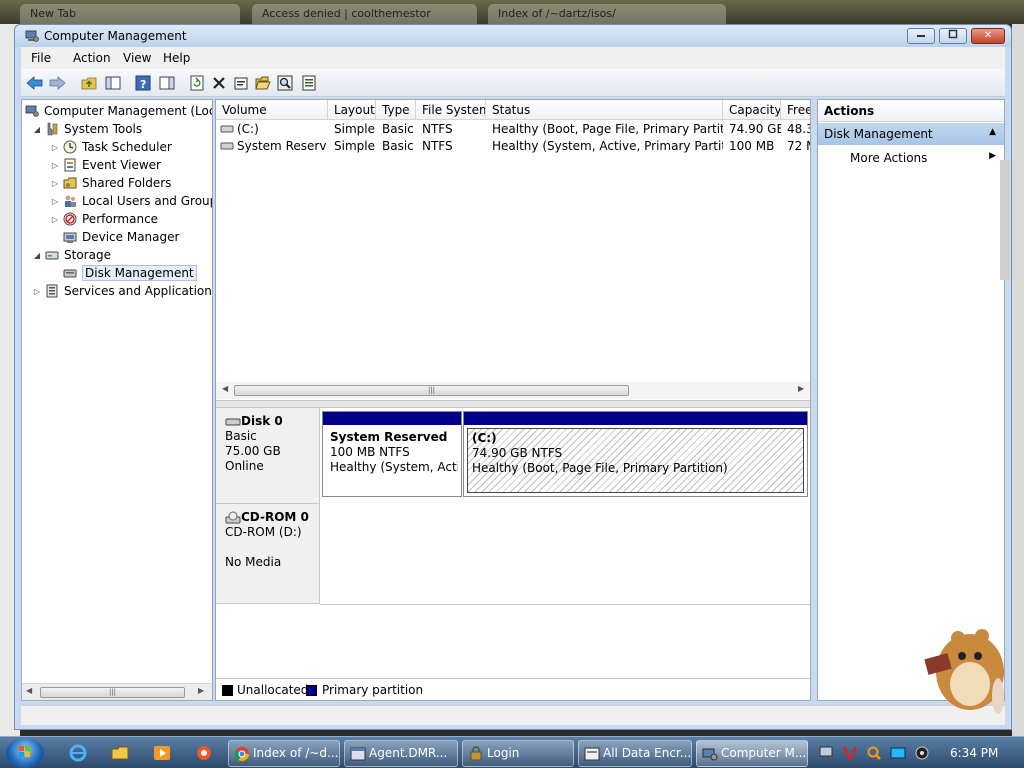  Describe the element at coordinates (974, 753) in the screenshot. I see `system-clock: 6:34 PM` at that location.